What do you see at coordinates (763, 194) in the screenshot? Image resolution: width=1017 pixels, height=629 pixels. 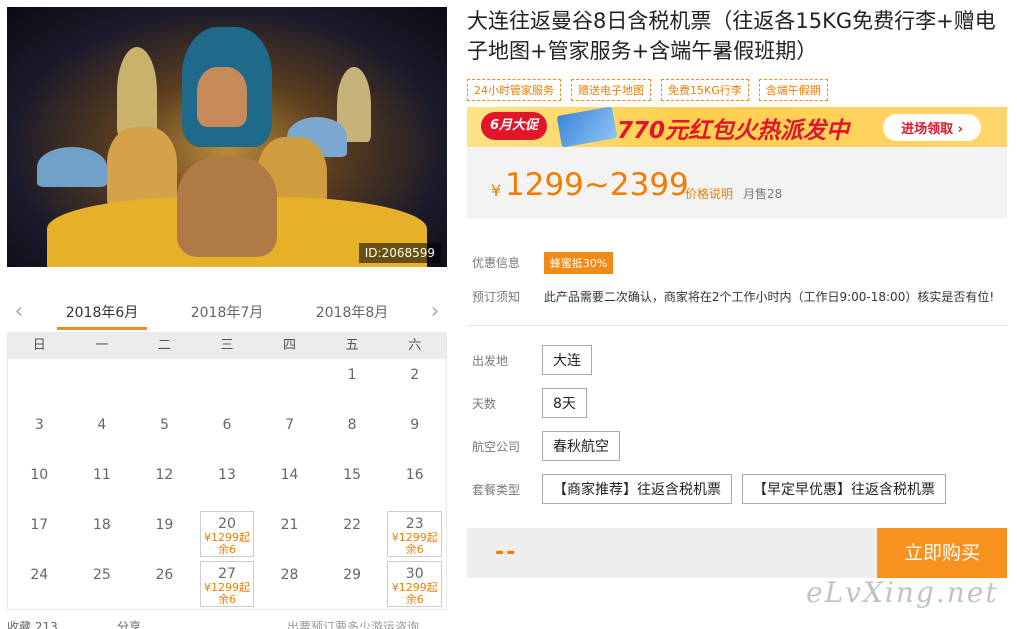 I see `monthly-sales: 月售28` at bounding box center [763, 194].